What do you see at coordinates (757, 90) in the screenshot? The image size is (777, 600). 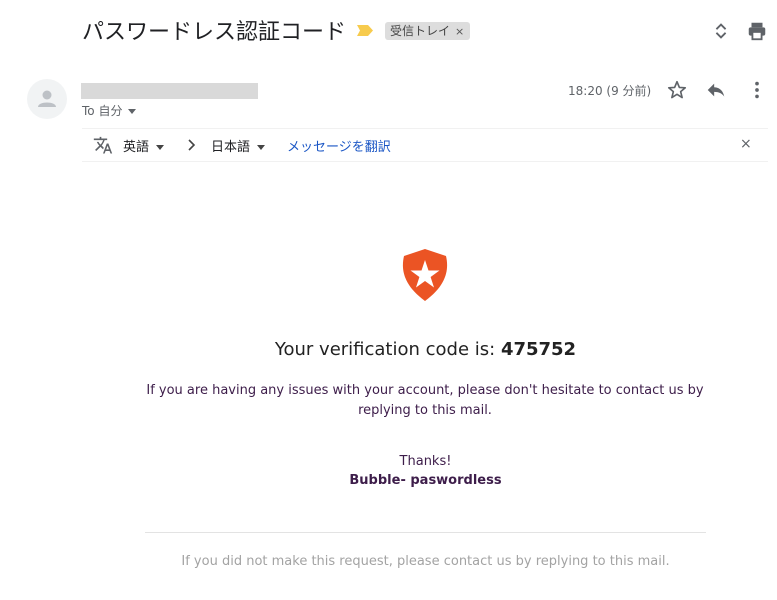 I see `more-vert-icon` at bounding box center [757, 90].